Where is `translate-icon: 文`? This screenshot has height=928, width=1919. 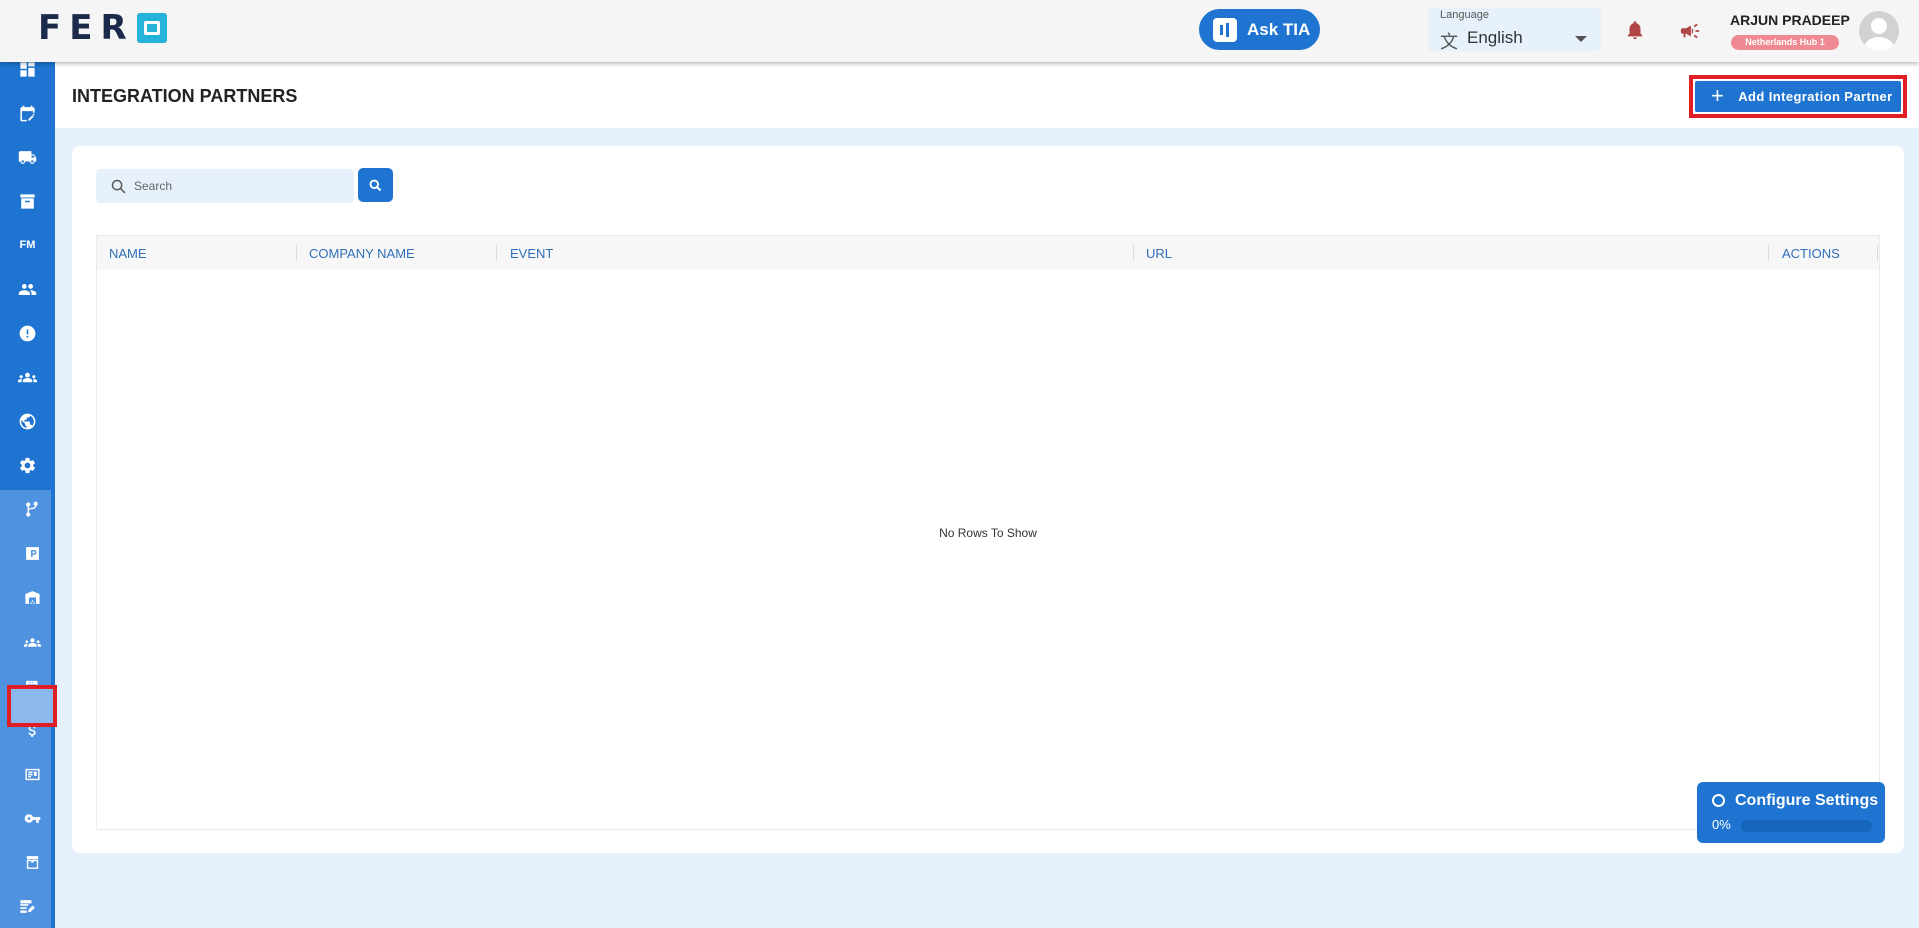 translate-icon: 文 is located at coordinates (1449, 42).